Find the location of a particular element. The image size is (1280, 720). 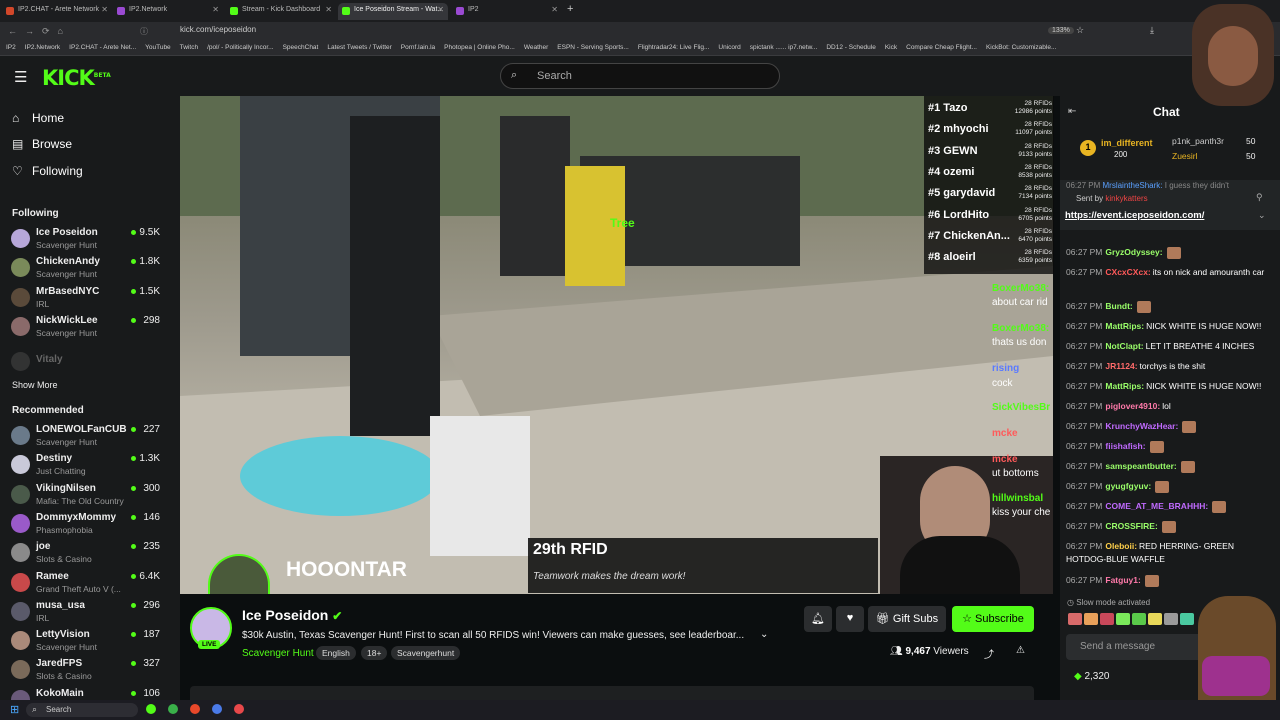

site-info-icon: ⓘ is located at coordinates (144, 31).